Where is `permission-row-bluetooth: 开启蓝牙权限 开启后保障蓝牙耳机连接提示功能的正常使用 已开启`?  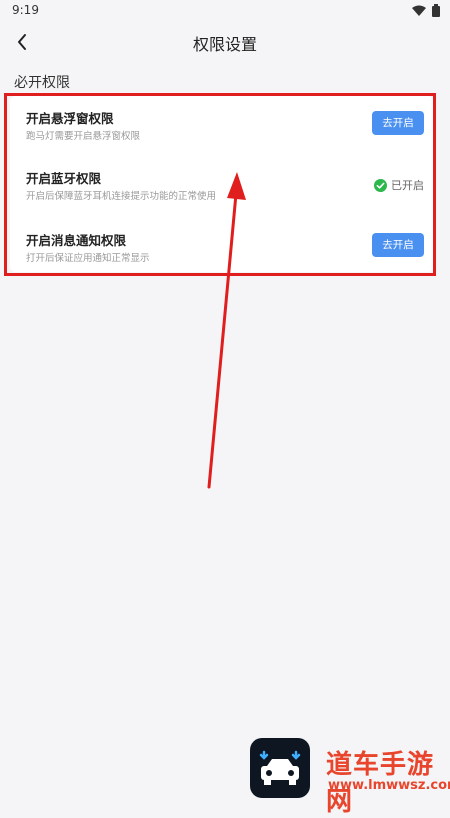 permission-row-bluetooth: 开启蓝牙权限 开启后保障蓝牙耳机连接提示功能的正常使用 已开启 is located at coordinates (222, 185).